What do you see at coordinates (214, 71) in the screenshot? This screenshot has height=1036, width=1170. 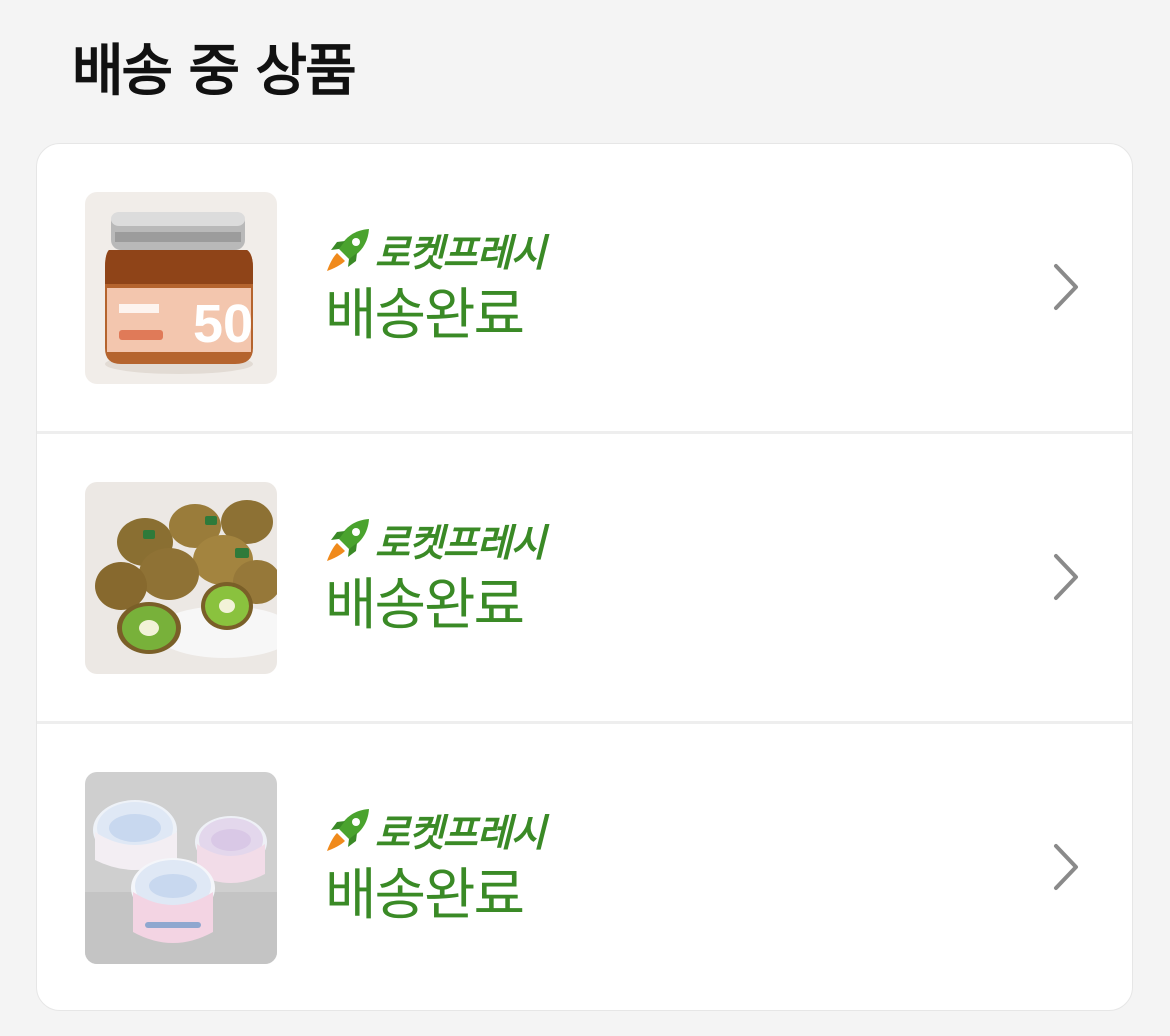 I see `section-title: 배송 중 상품` at bounding box center [214, 71].